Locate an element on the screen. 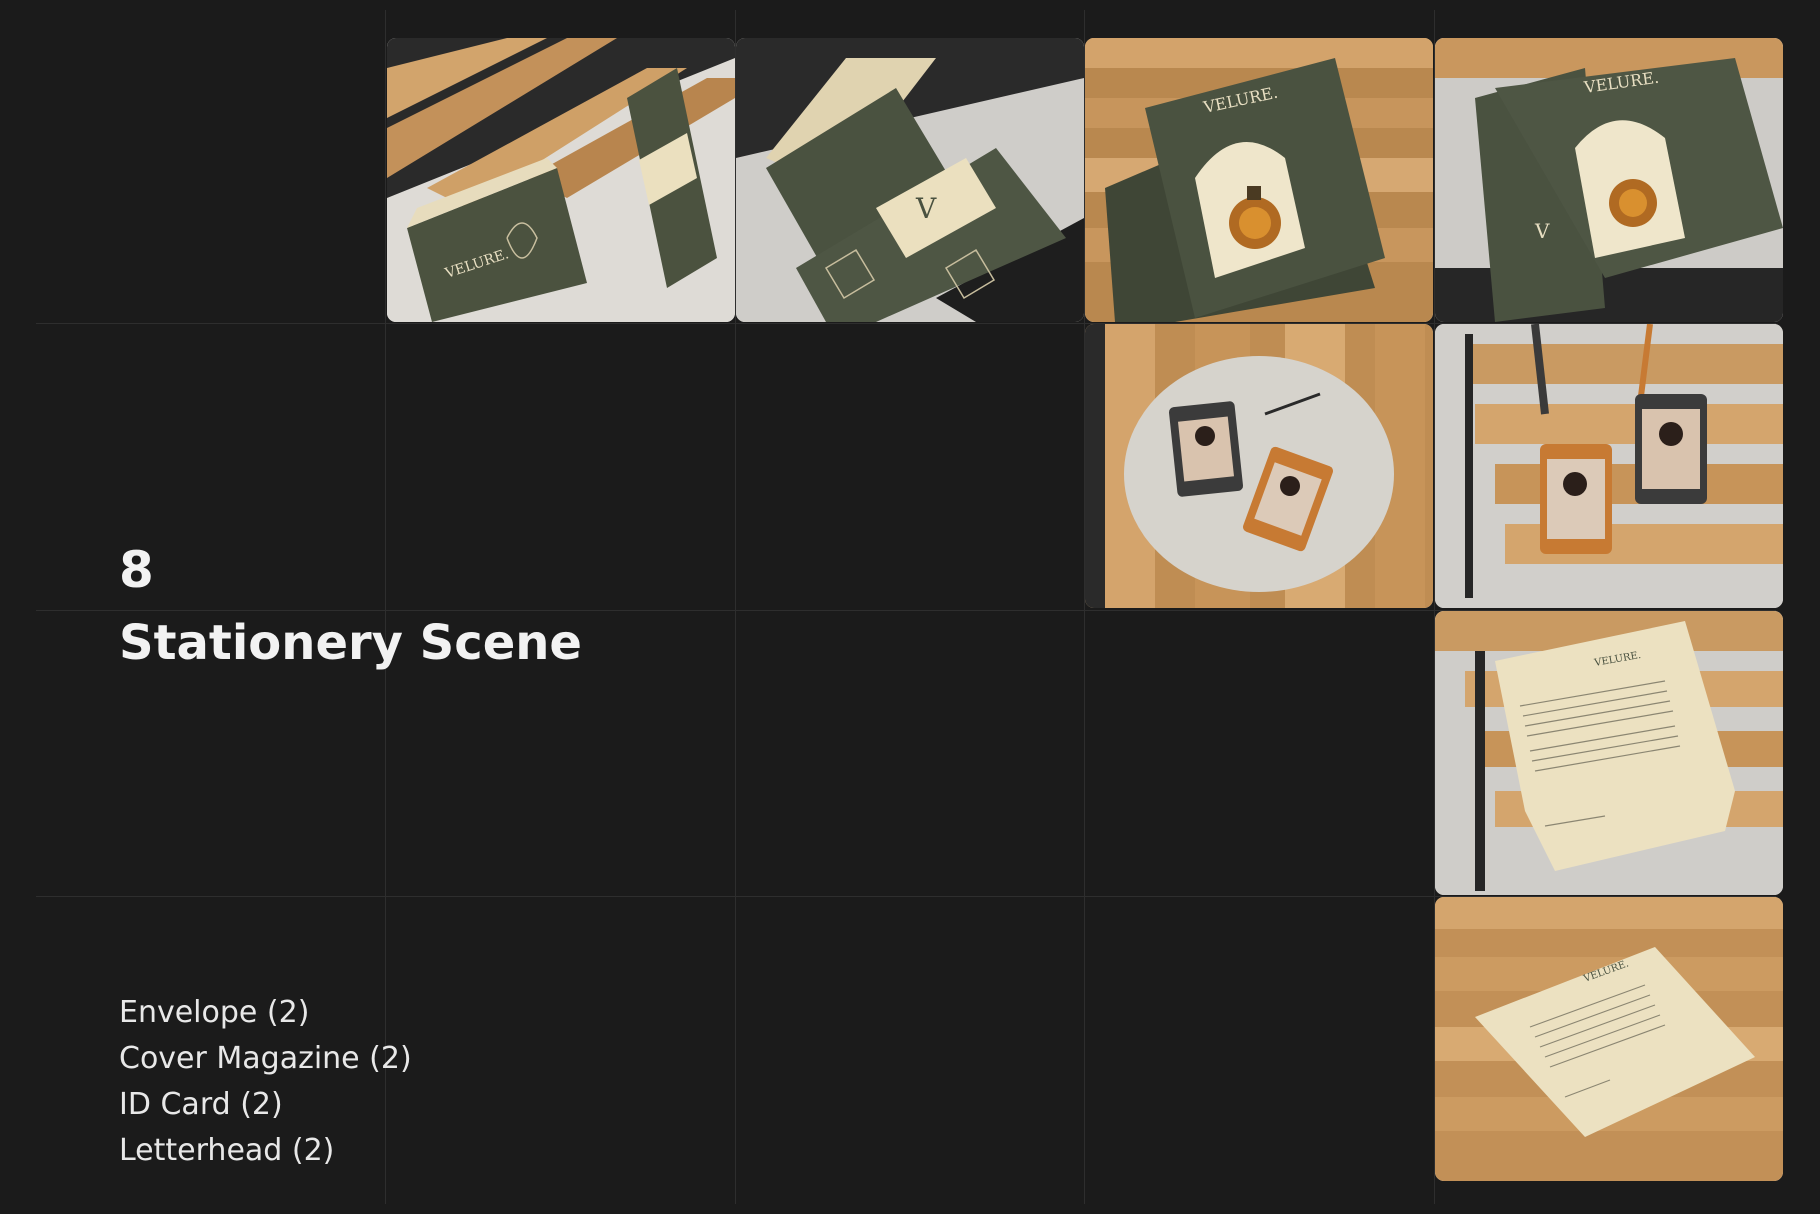 The image size is (1820, 1214). business-card-mockup-image: V is located at coordinates (910, 180).